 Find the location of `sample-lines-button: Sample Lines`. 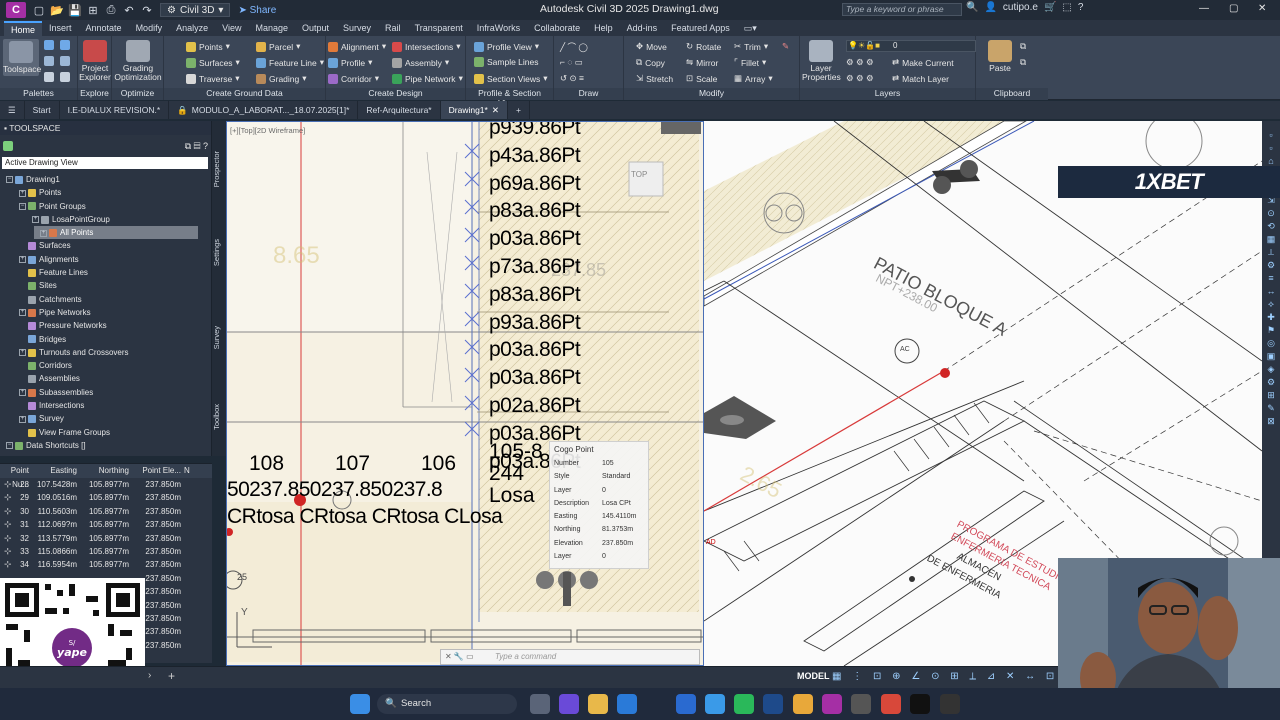

sample-lines-button: Sample Lines is located at coordinates (506, 62).